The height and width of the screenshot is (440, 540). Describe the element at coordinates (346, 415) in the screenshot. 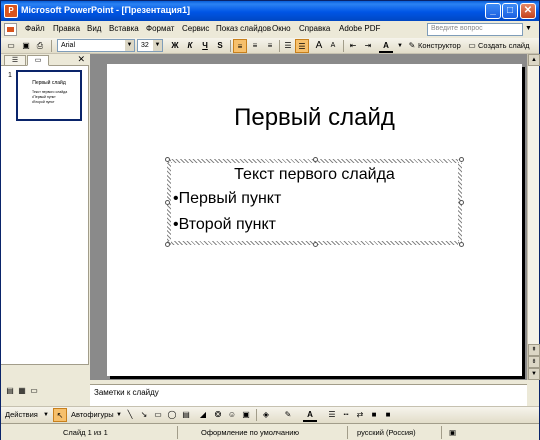

I see `dash-style-icon: ┅` at that location.